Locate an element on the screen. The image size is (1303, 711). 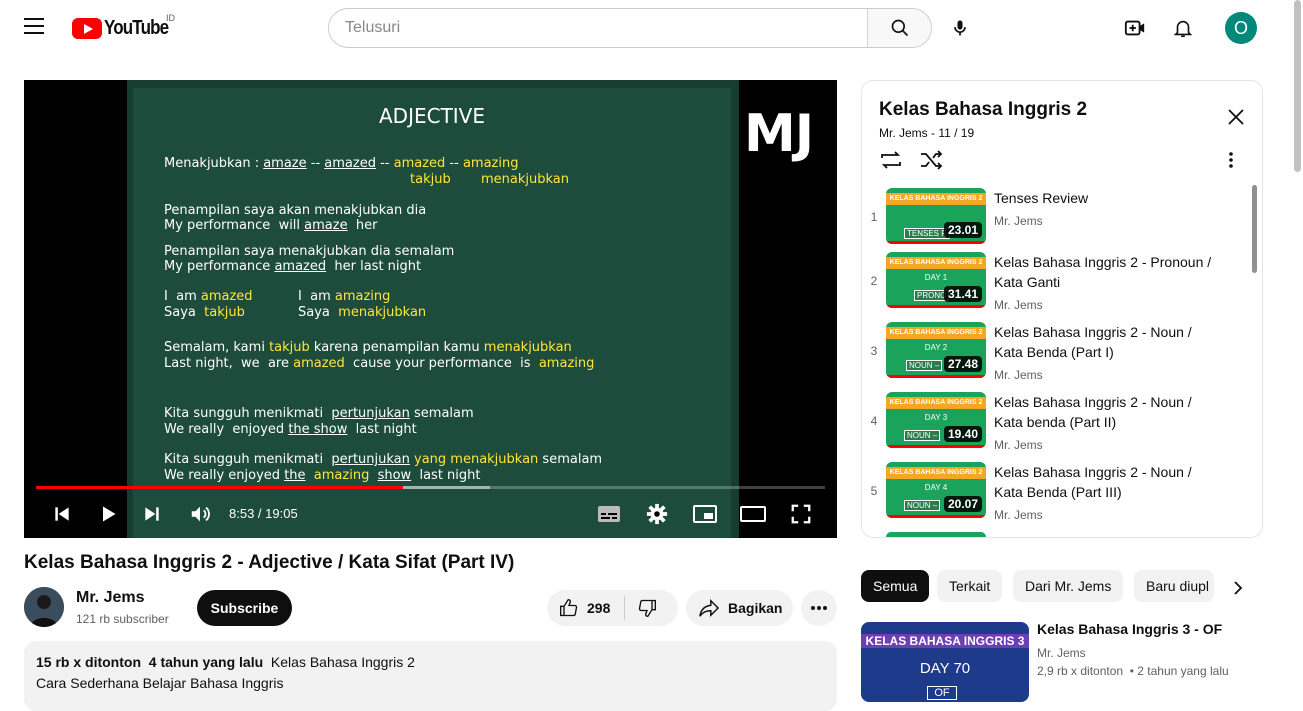
previous-button is located at coordinates (62, 514).